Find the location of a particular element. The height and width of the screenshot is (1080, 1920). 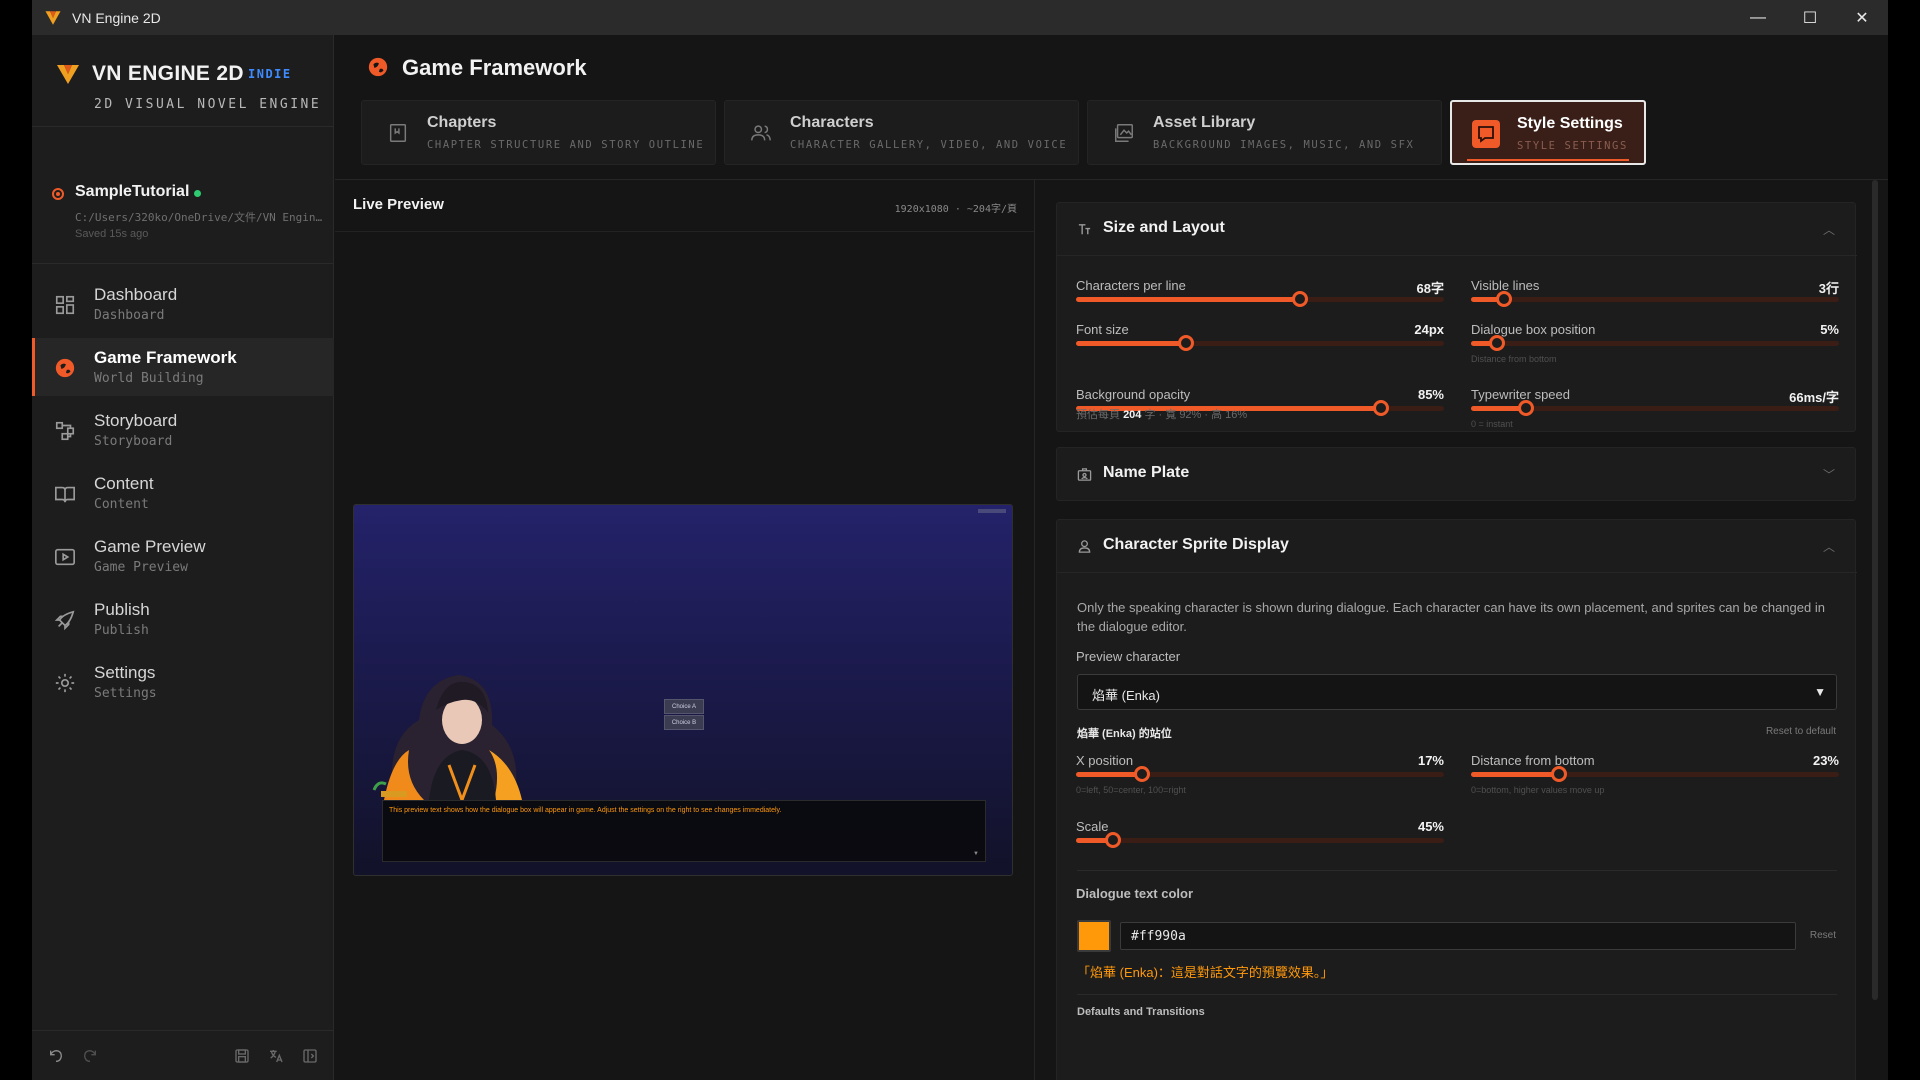

panel-toggle-icon is located at coordinates (310, 1056).